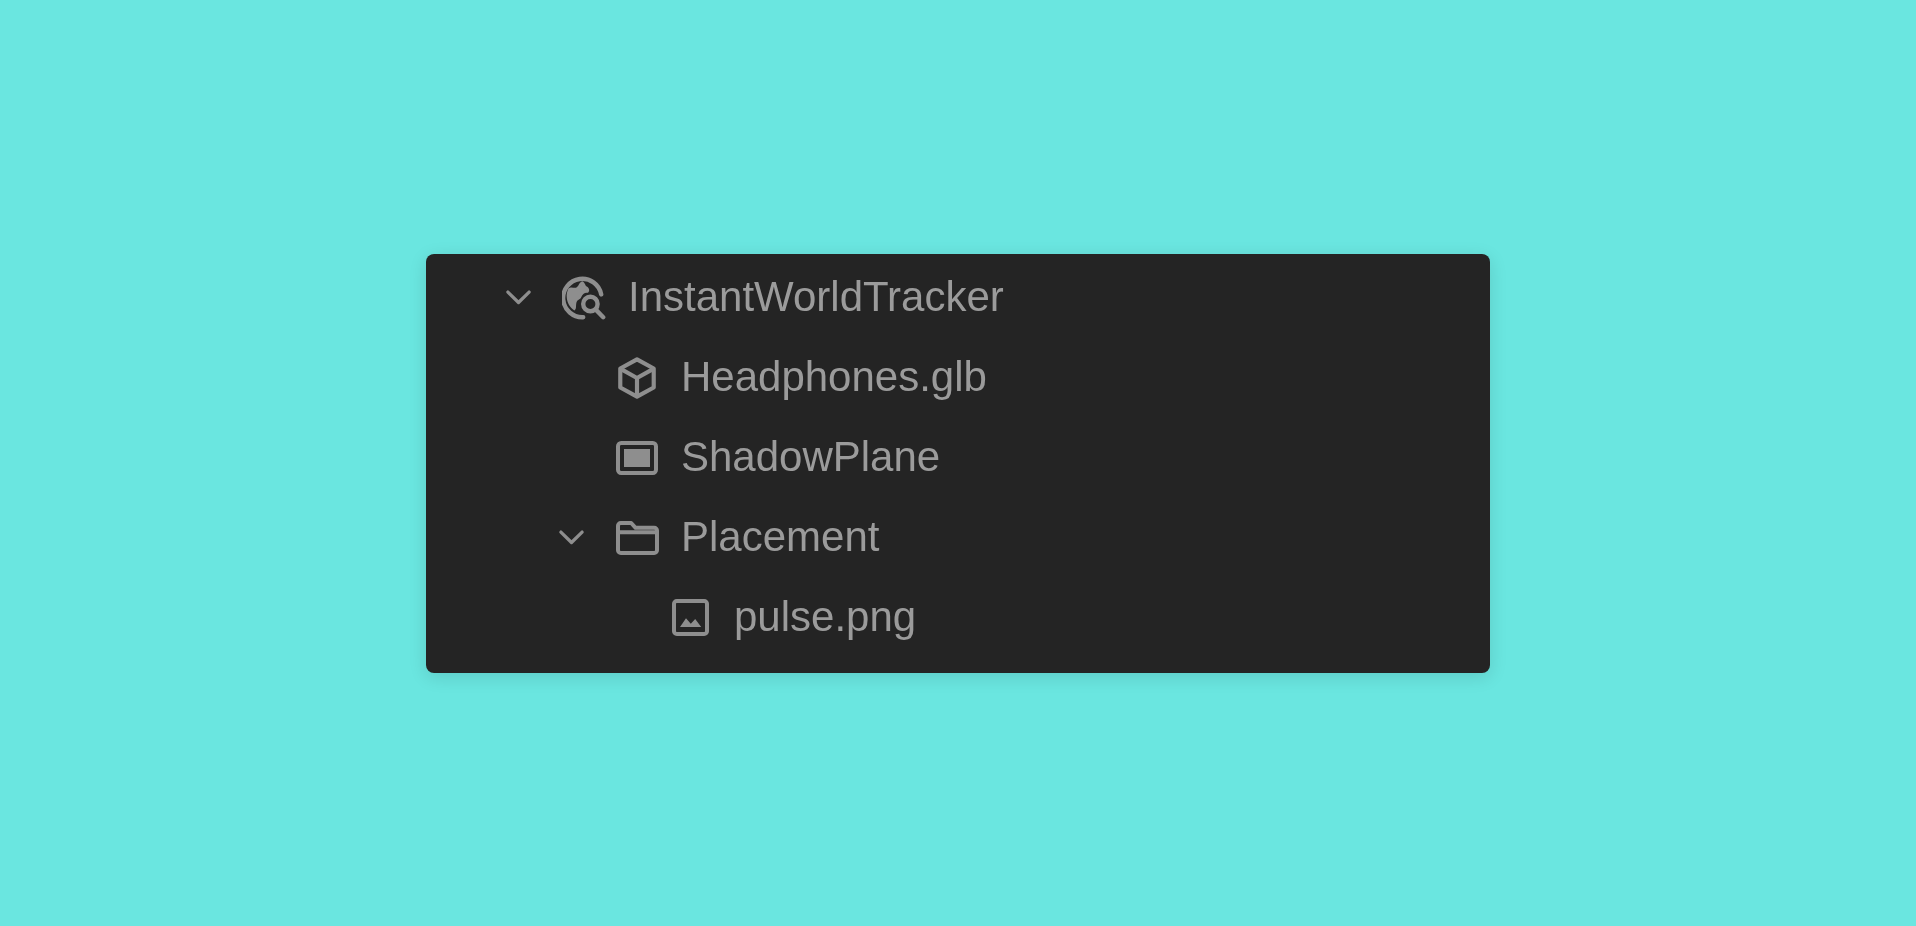 This screenshot has height=926, width=1916. Describe the element at coordinates (637, 457) in the screenshot. I see `rectangle-icon` at that location.